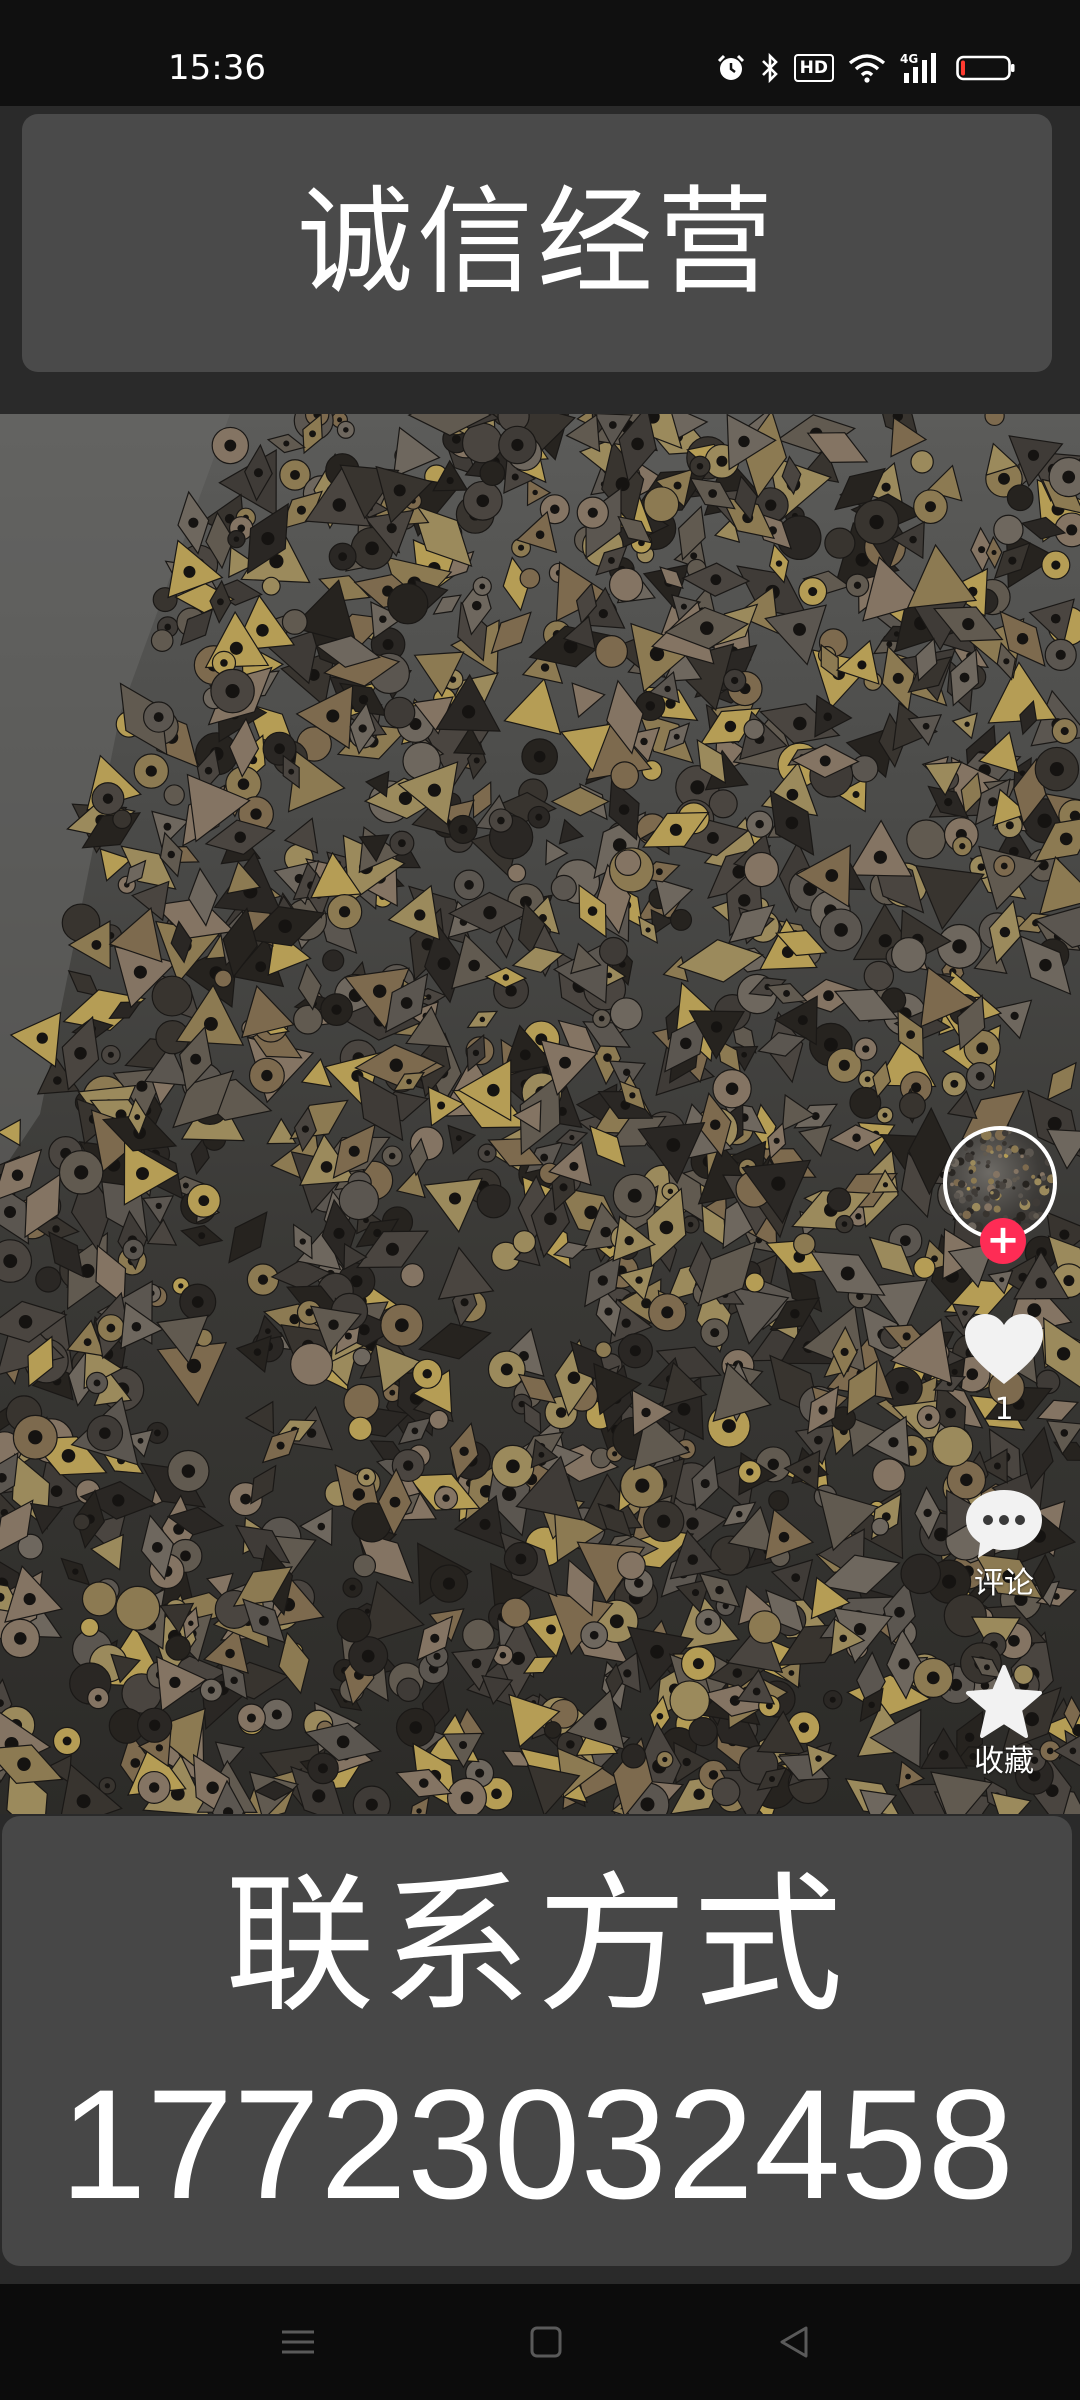 The height and width of the screenshot is (2400, 1080). Describe the element at coordinates (730, 67) in the screenshot. I see `alarm-icon` at that location.